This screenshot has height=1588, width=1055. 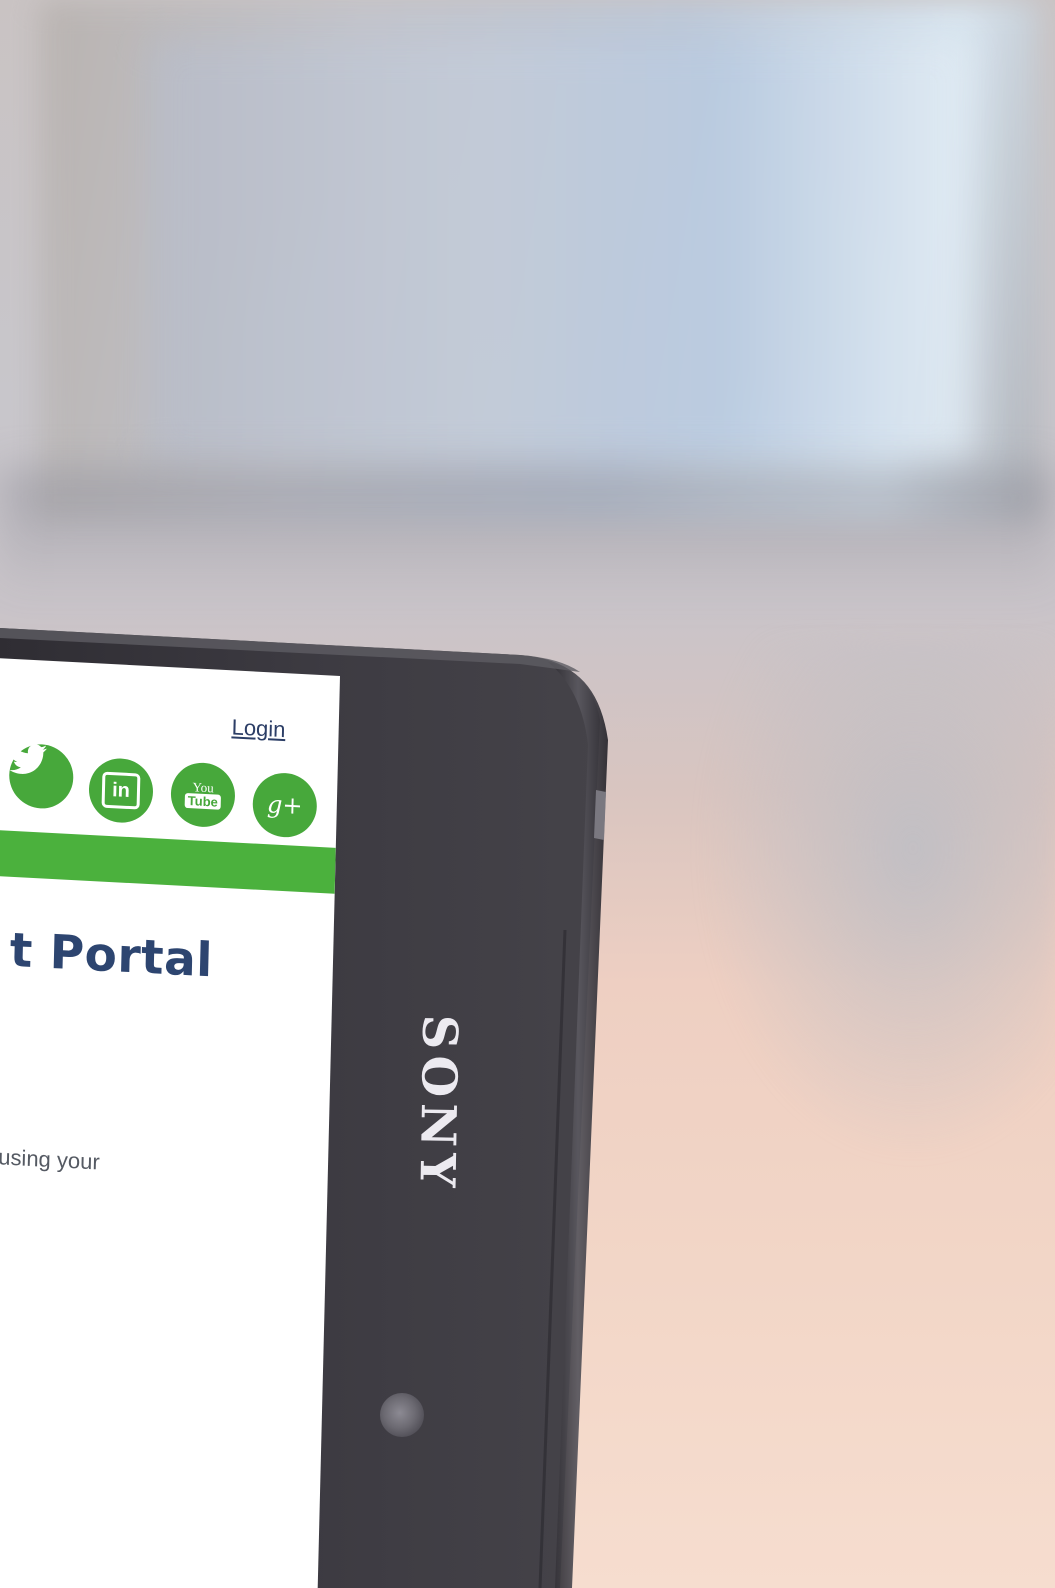 What do you see at coordinates (41, 776) in the screenshot?
I see `twitter-button` at bounding box center [41, 776].